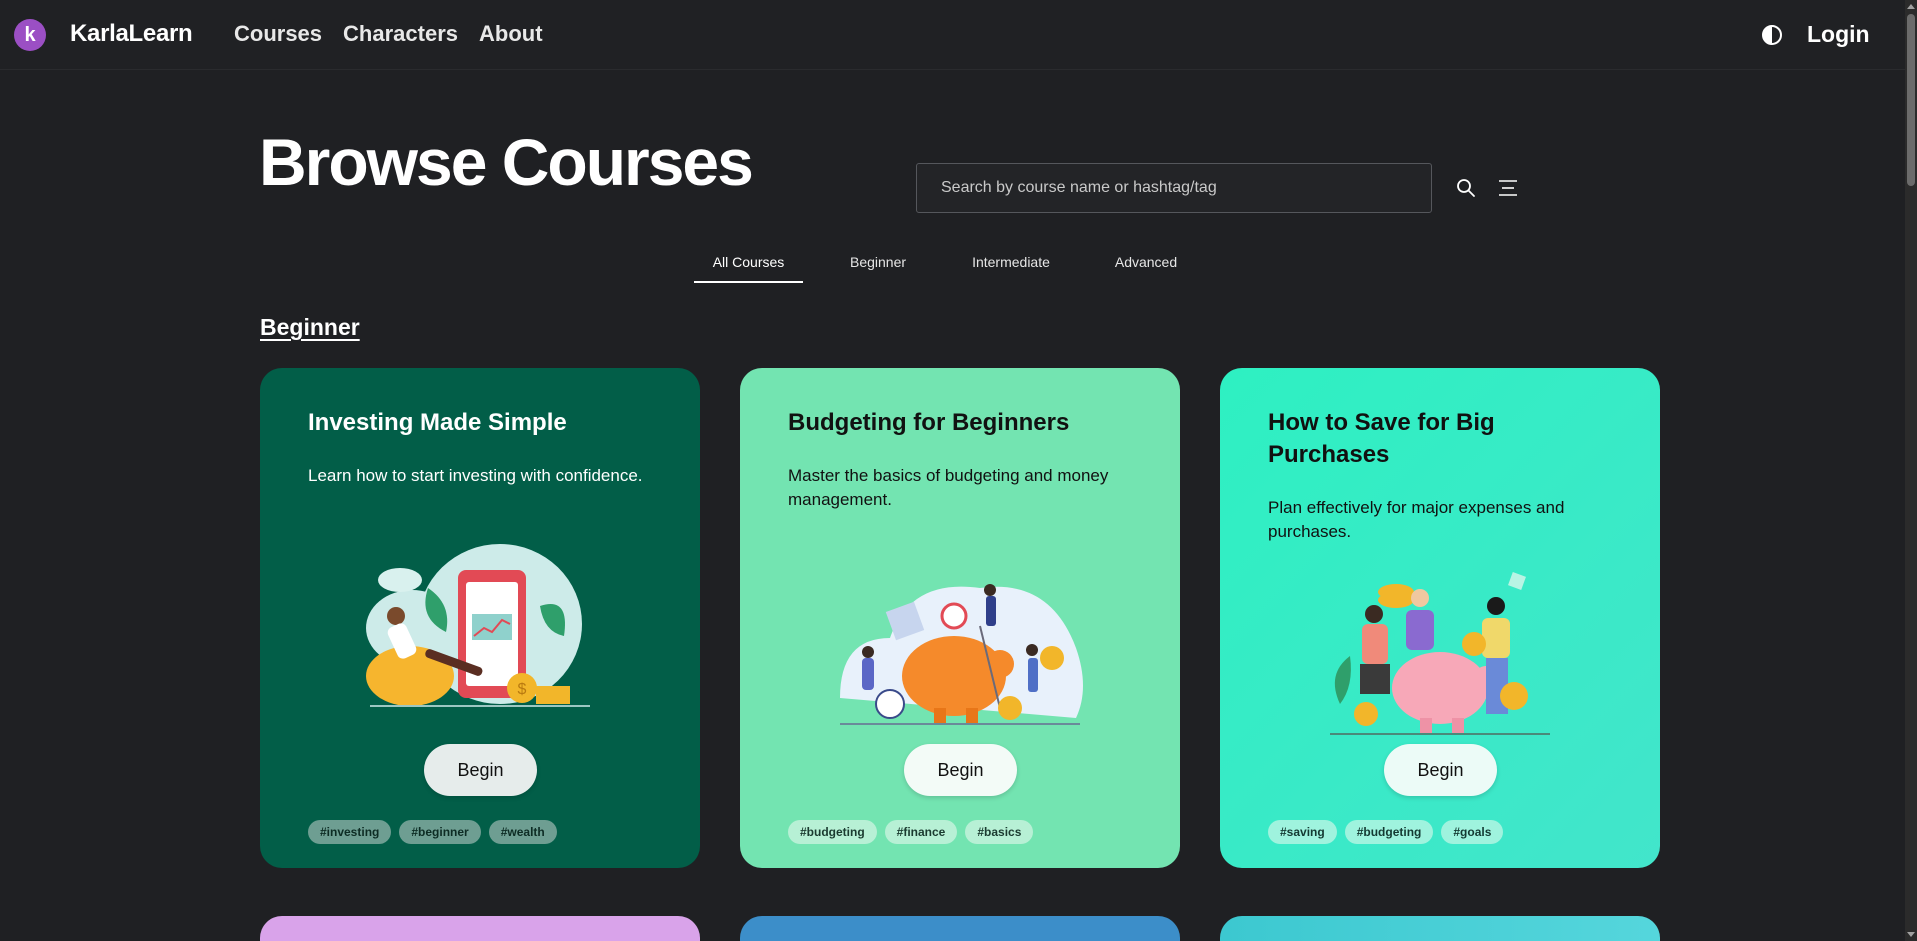 This screenshot has width=1917, height=941. What do you see at coordinates (437, 422) in the screenshot?
I see `course-title: Investing Made Simple` at bounding box center [437, 422].